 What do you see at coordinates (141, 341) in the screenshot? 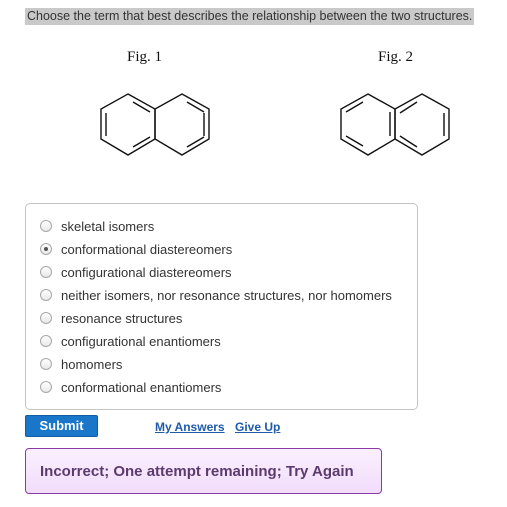
I see `option-label: configurational enantiomers` at bounding box center [141, 341].